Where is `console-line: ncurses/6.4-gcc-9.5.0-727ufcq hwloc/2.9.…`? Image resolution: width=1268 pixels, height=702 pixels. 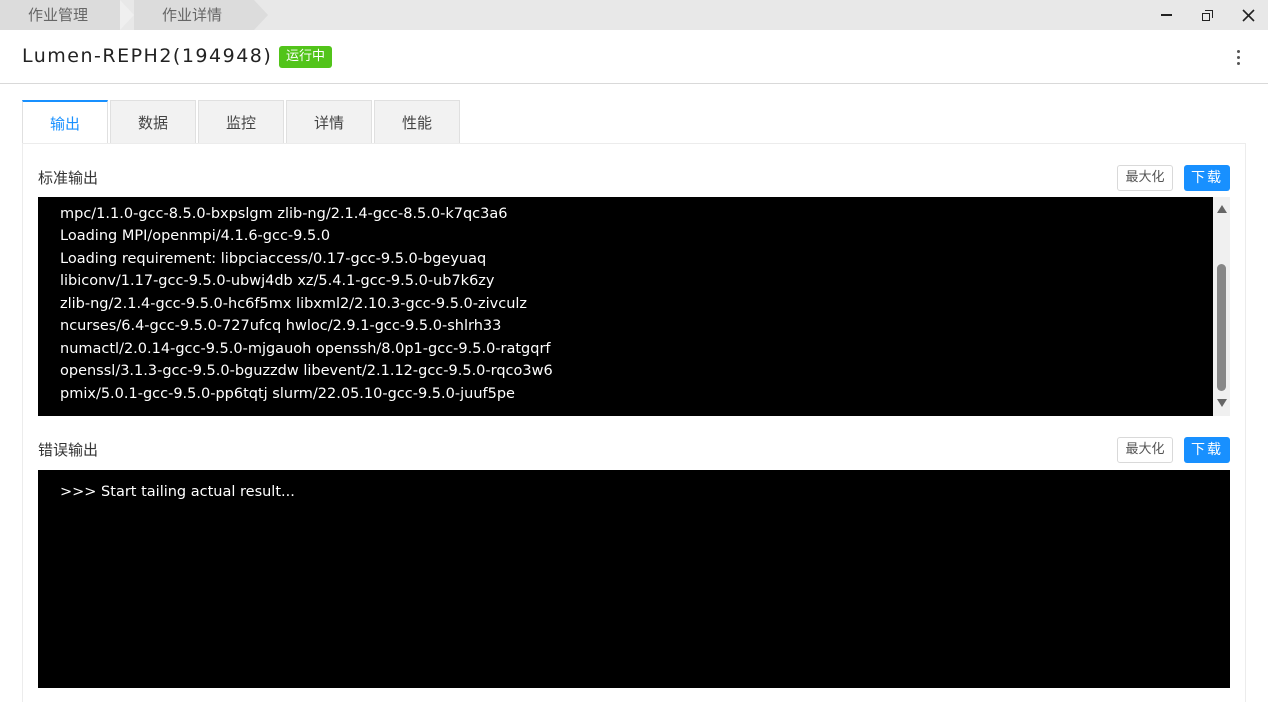
console-line: ncurses/6.4-gcc-9.5.0-727ufcq hwloc/2.9.… is located at coordinates (281, 326).